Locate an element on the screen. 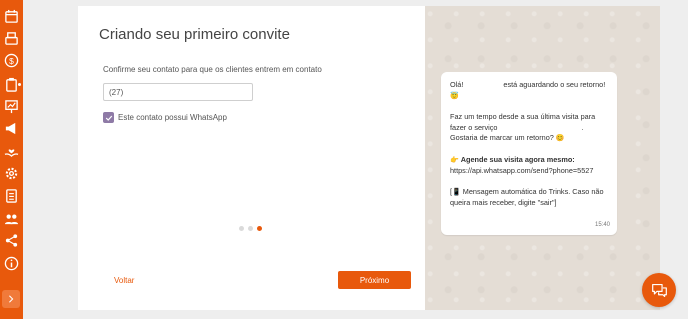 The image size is (688, 319). page-title: Criando seu primeiro convite is located at coordinates (194, 34).